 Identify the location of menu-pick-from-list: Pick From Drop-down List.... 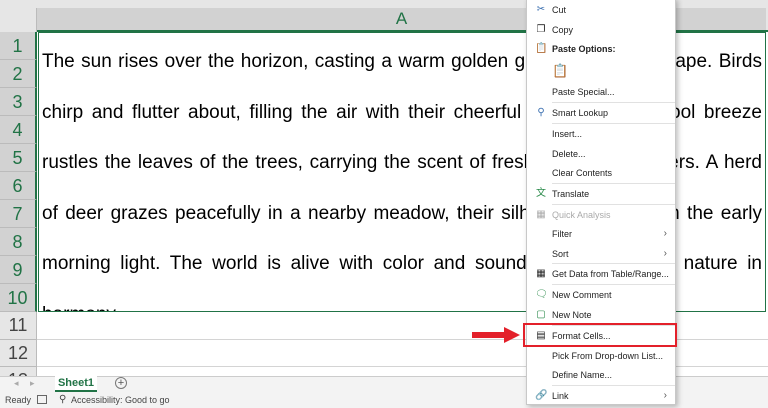
(601, 356).